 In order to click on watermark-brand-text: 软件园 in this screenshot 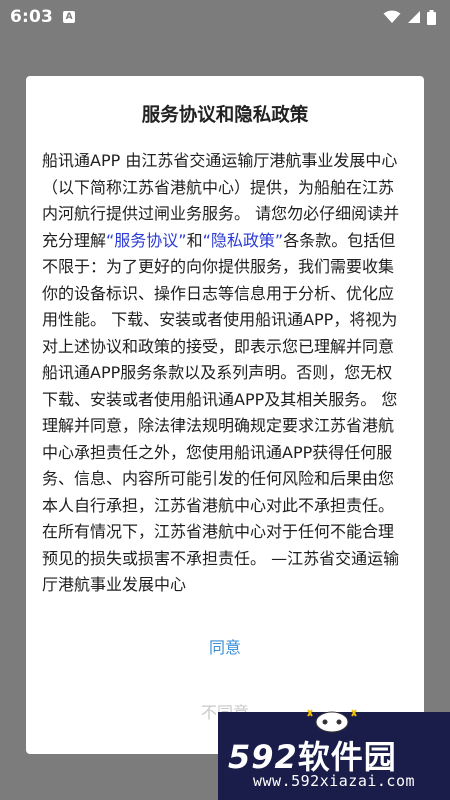, I will do `click(347, 757)`.